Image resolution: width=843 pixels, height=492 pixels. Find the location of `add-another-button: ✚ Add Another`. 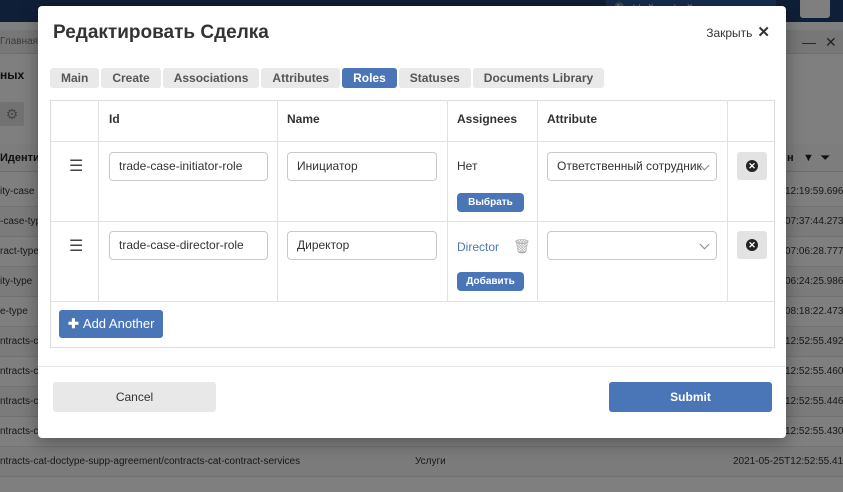

add-another-button: ✚ Add Another is located at coordinates (111, 324).